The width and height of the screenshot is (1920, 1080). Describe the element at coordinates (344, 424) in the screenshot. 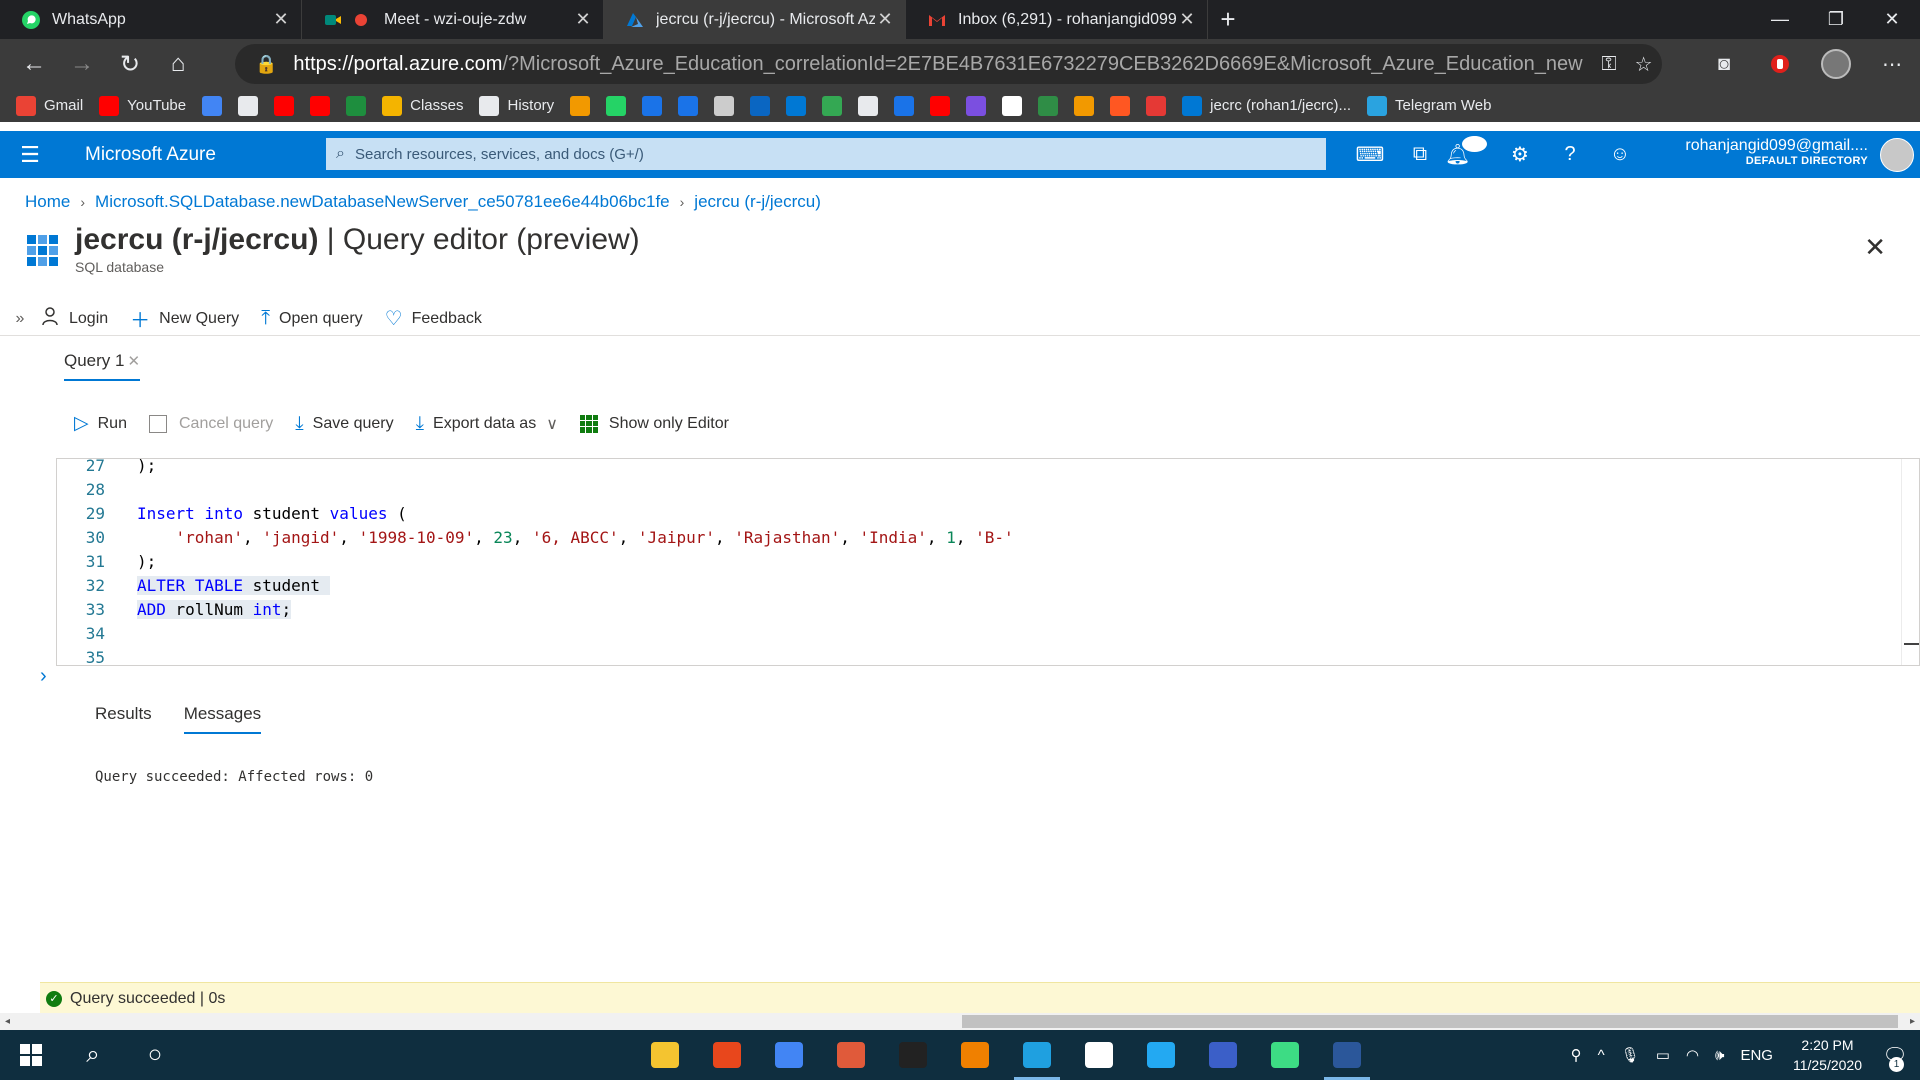

I see `save-query-button: ⤓ Save query` at that location.